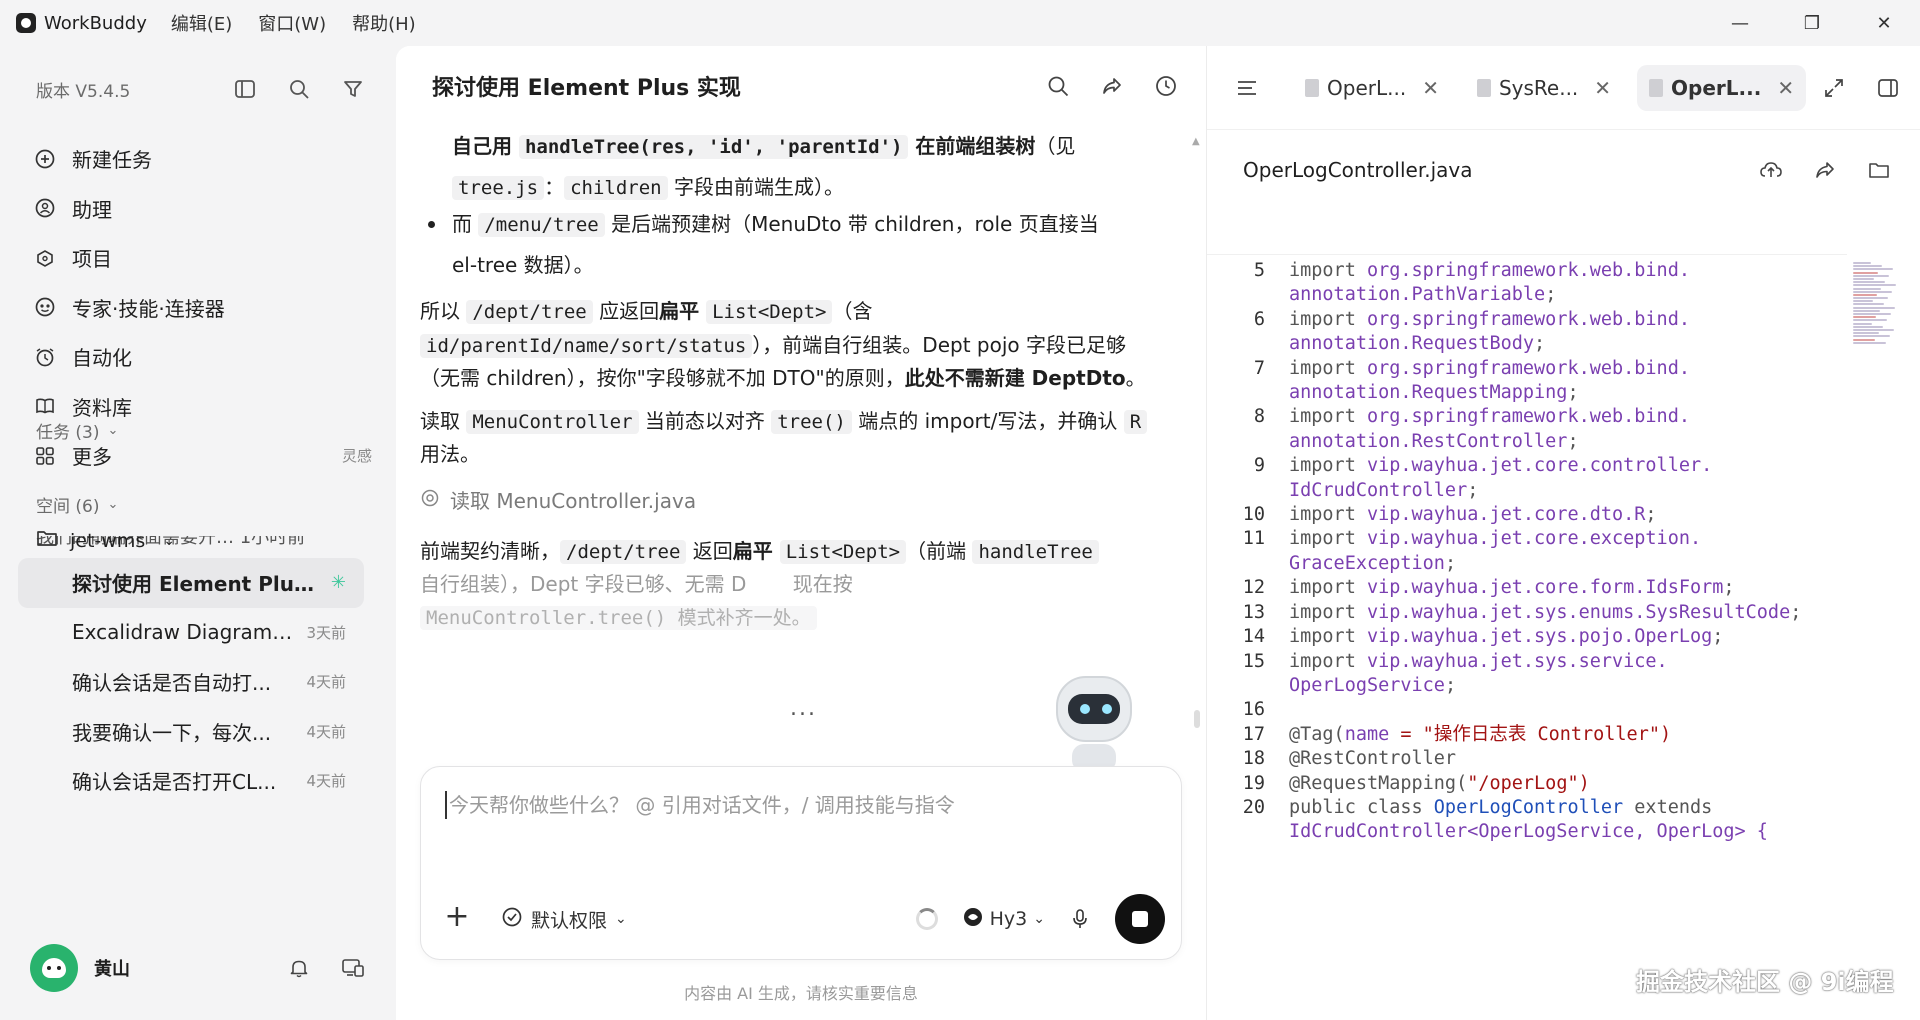 The width and height of the screenshot is (1920, 1020). Describe the element at coordinates (705, 420) in the screenshot. I see `text: 当前态以对齐` at that location.